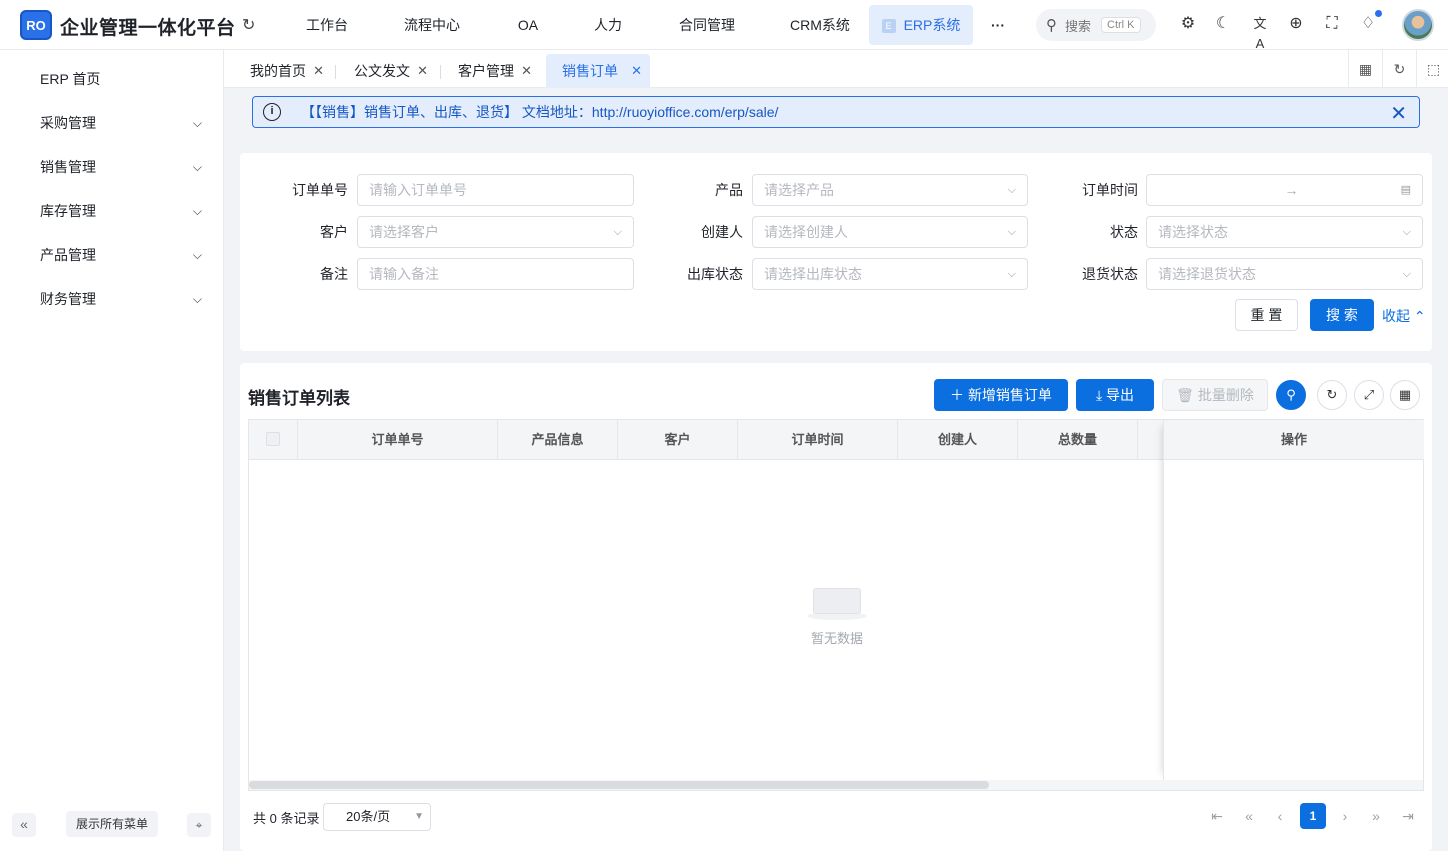  Describe the element at coordinates (1332, 395) in the screenshot. I see `refresh-table-icon: ↻` at that location.